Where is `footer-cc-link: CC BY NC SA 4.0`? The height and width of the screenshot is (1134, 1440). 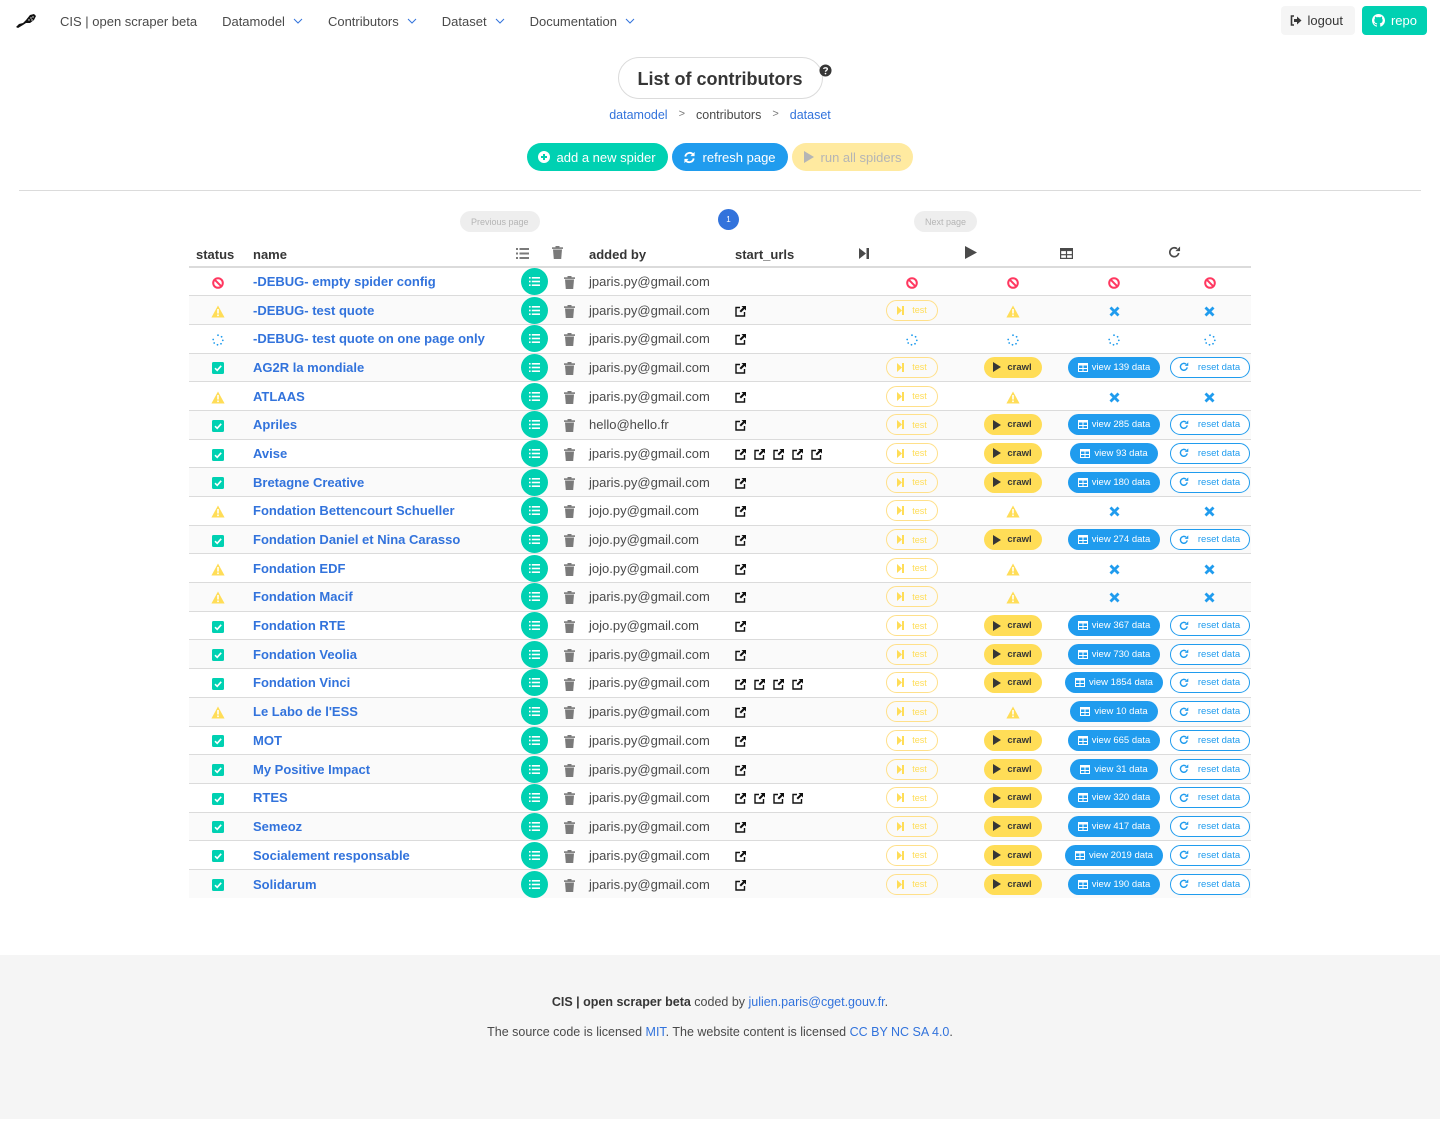
footer-cc-link: CC BY NC SA 4.0 is located at coordinates (900, 1032).